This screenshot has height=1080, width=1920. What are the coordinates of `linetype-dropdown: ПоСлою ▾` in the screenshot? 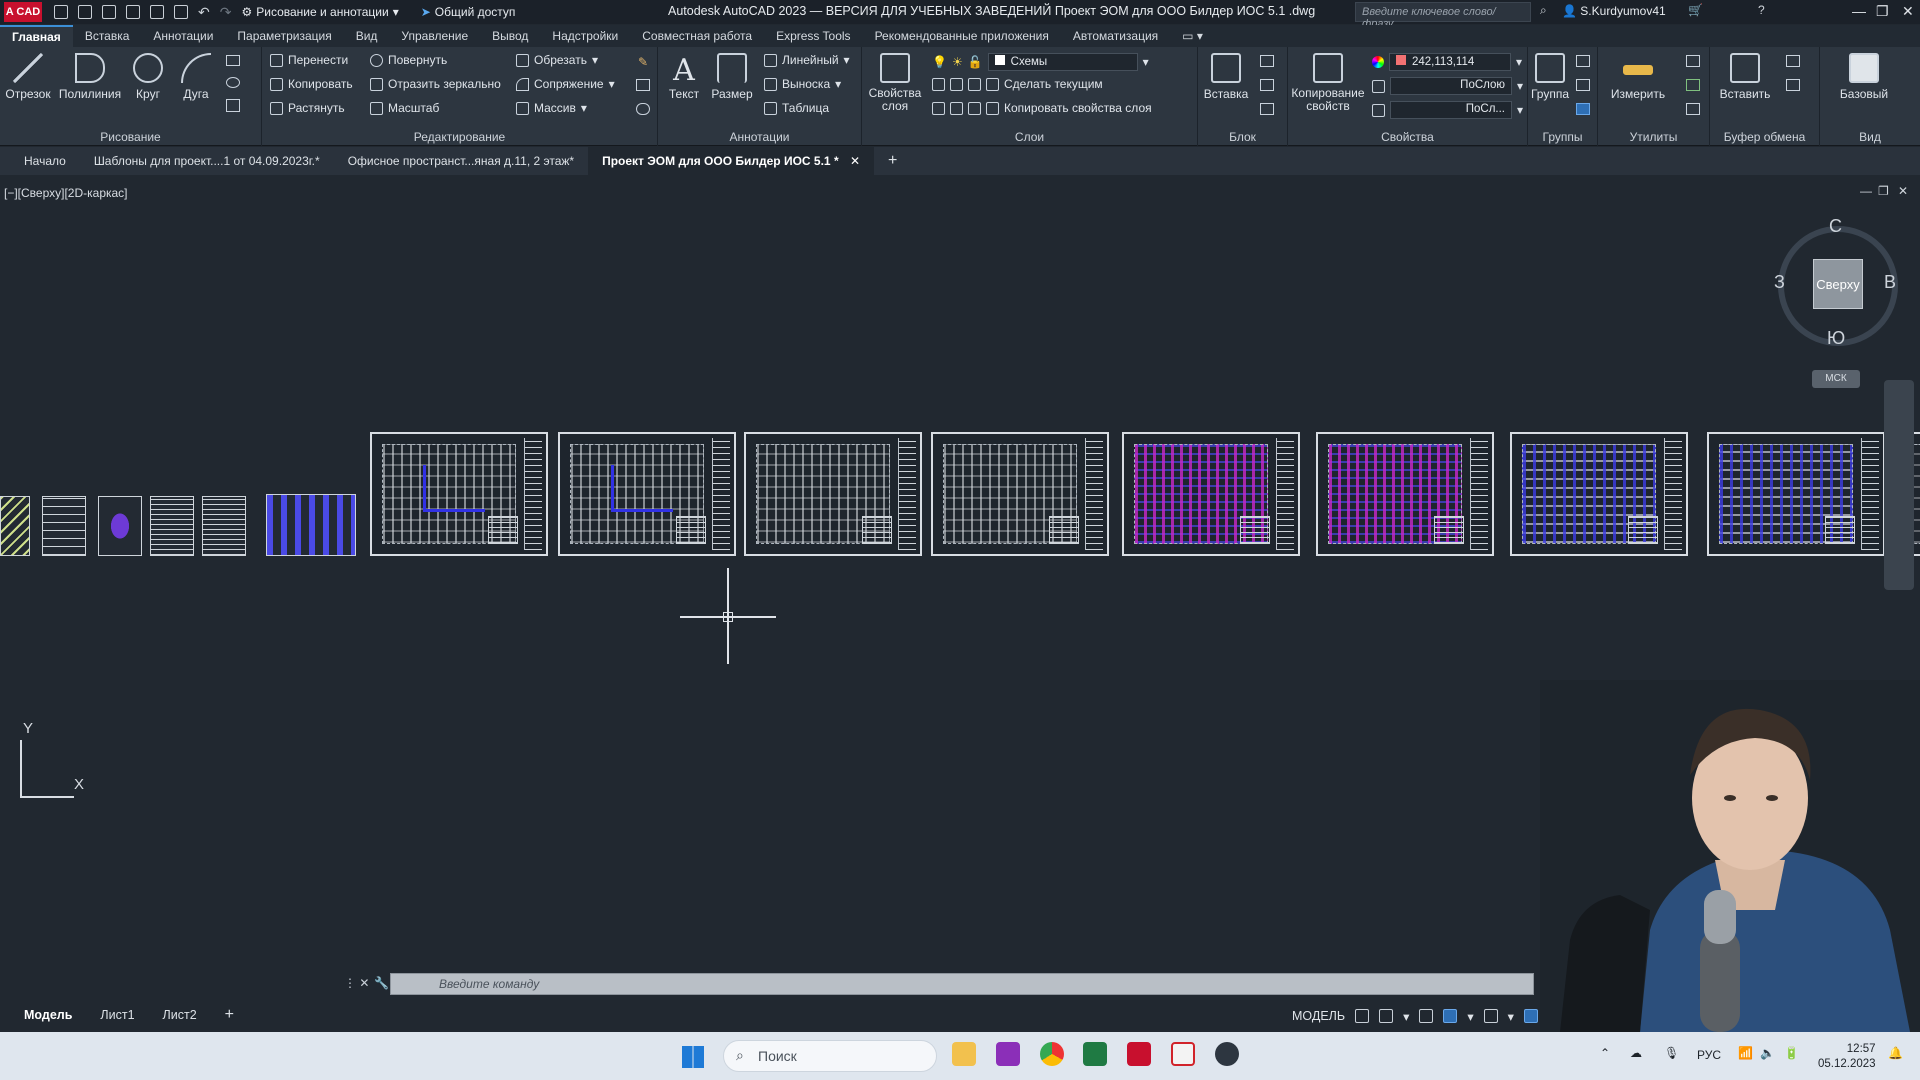 It's located at (1447, 86).